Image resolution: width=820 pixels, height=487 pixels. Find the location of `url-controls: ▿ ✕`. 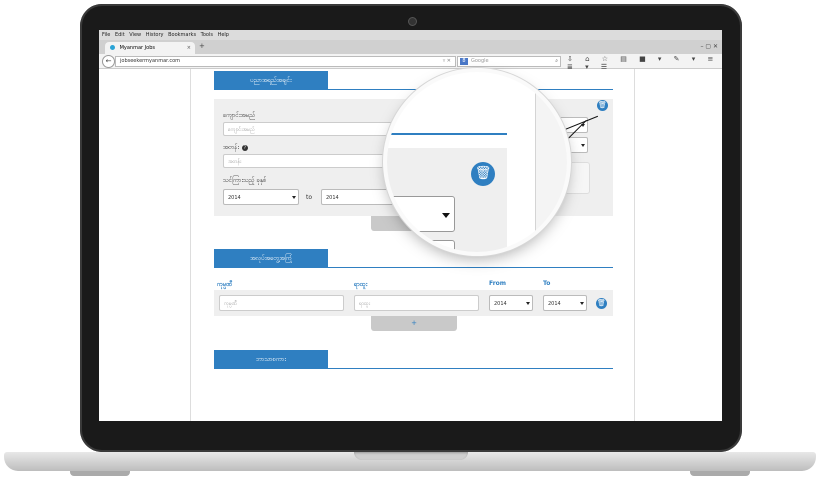

url-controls: ▿ ✕ is located at coordinates (447, 61).